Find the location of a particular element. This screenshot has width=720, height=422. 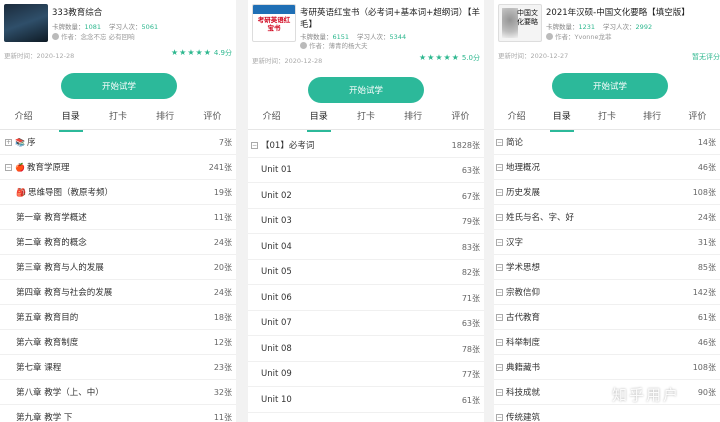

list-item: Unit 08 78张 is located at coordinates (366, 349).